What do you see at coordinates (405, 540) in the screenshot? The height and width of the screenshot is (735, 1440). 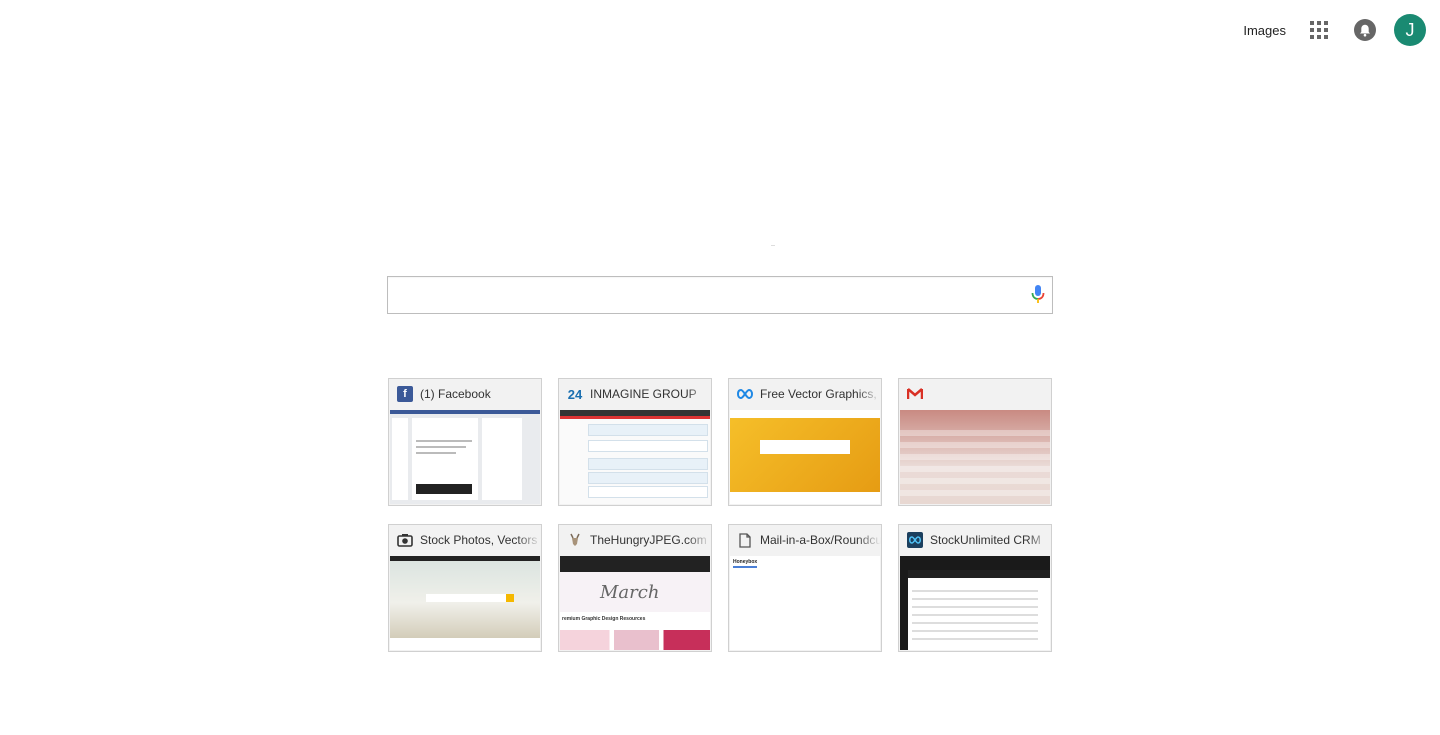 I see `camera-icon` at bounding box center [405, 540].